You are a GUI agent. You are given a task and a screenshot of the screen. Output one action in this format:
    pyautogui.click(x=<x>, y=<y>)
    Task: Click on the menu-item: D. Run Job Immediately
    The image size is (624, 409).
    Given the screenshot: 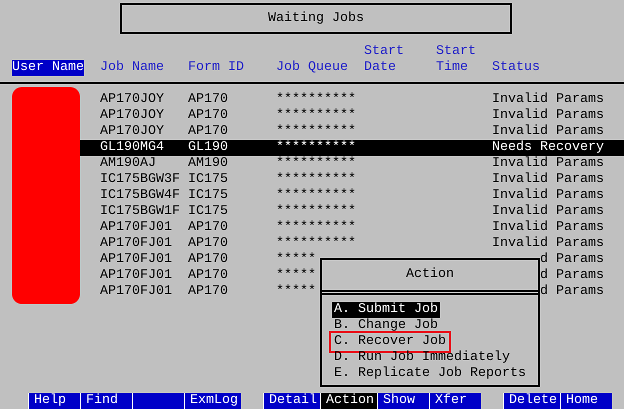 What is the action you would take?
    pyautogui.click(x=422, y=358)
    